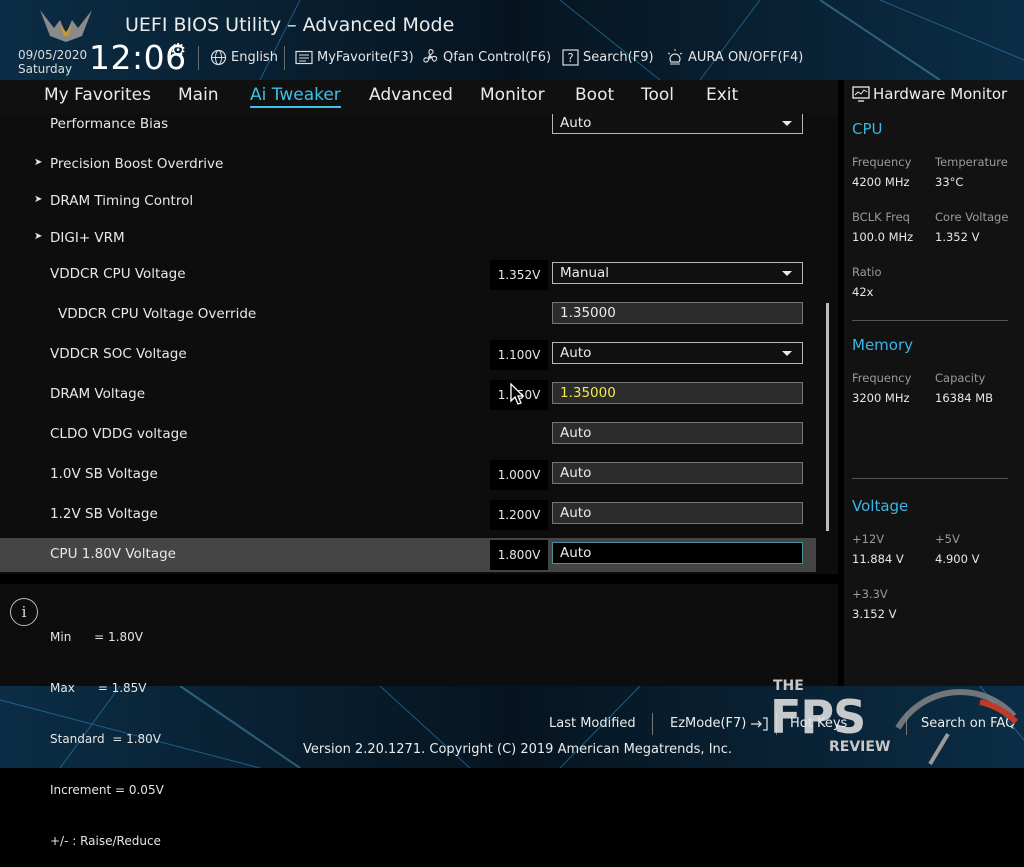  What do you see at coordinates (408, 239) in the screenshot?
I see `submenu-digi-vrm: ➤ DIGI+ VRM` at bounding box center [408, 239].